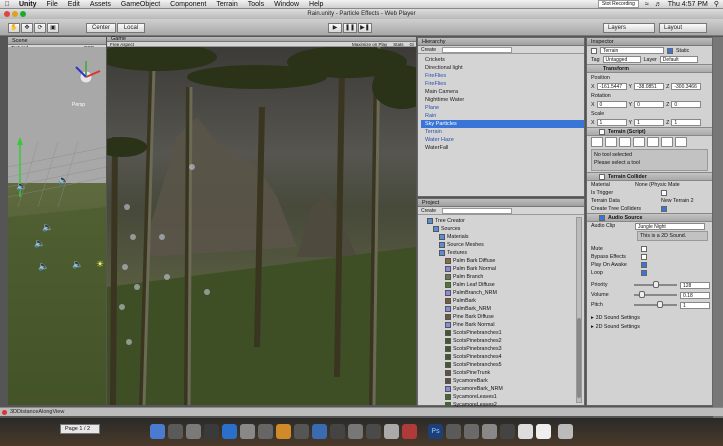 Image resolution: width=723 pixels, height=446 pixels. What do you see at coordinates (131, 28) in the screenshot?
I see `pivot-local-button: Local` at bounding box center [131, 28].